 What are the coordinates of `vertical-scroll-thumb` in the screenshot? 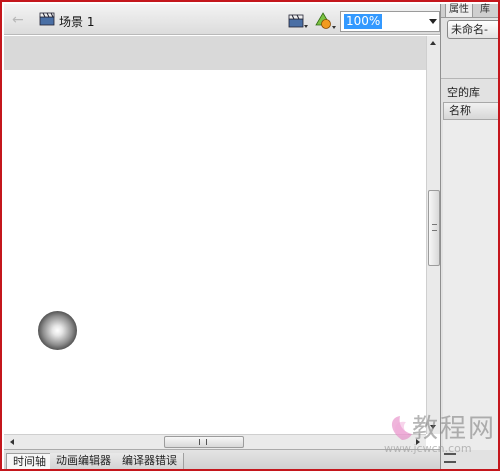 It's located at (434, 228).